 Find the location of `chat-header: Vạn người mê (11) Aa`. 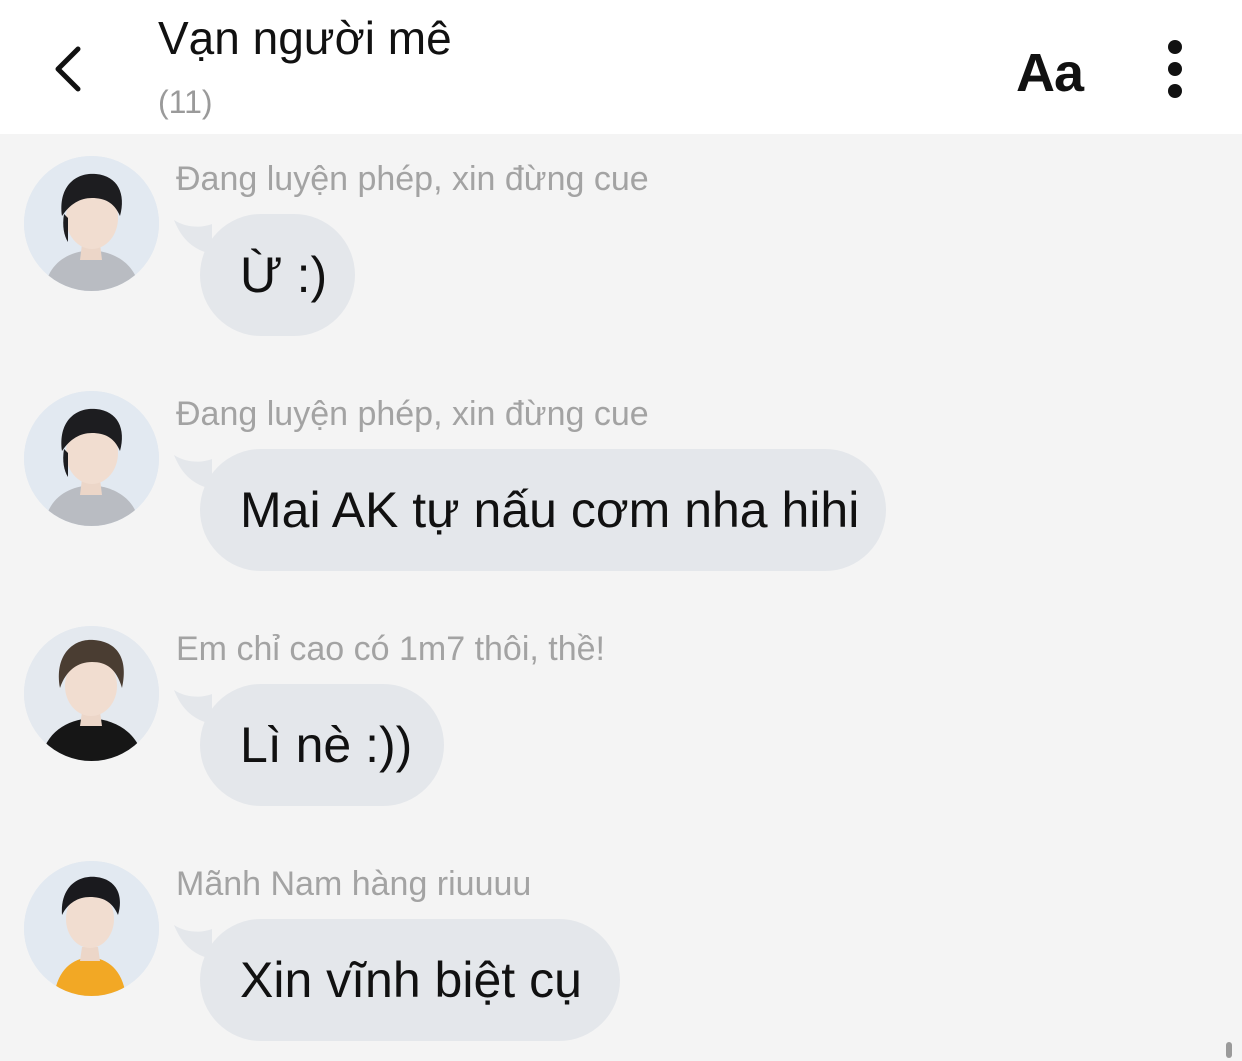

chat-header: Vạn người mê (11) Aa is located at coordinates (621, 67).